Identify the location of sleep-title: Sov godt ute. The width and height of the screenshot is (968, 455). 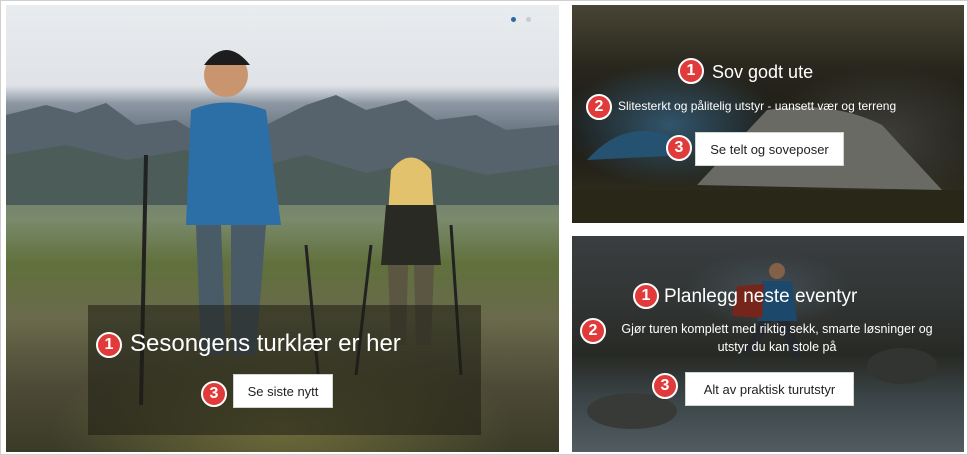
(763, 72).